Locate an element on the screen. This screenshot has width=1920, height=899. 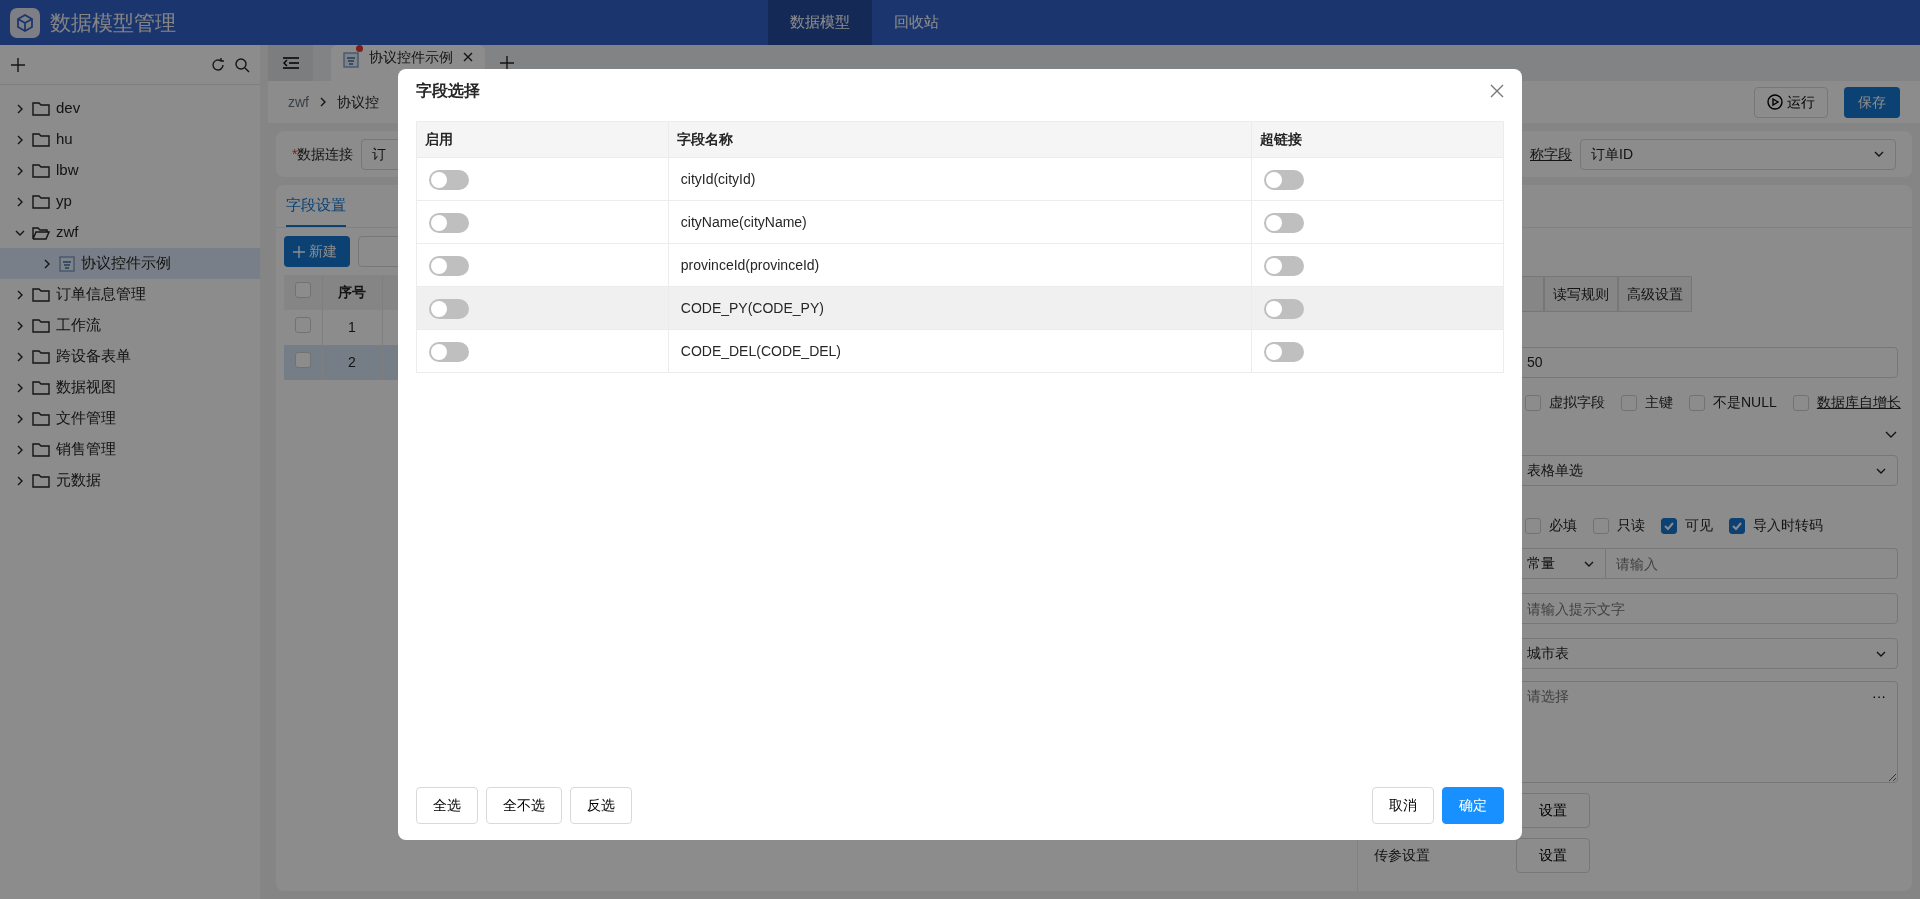
column-header: 序号 is located at coordinates (352, 292).